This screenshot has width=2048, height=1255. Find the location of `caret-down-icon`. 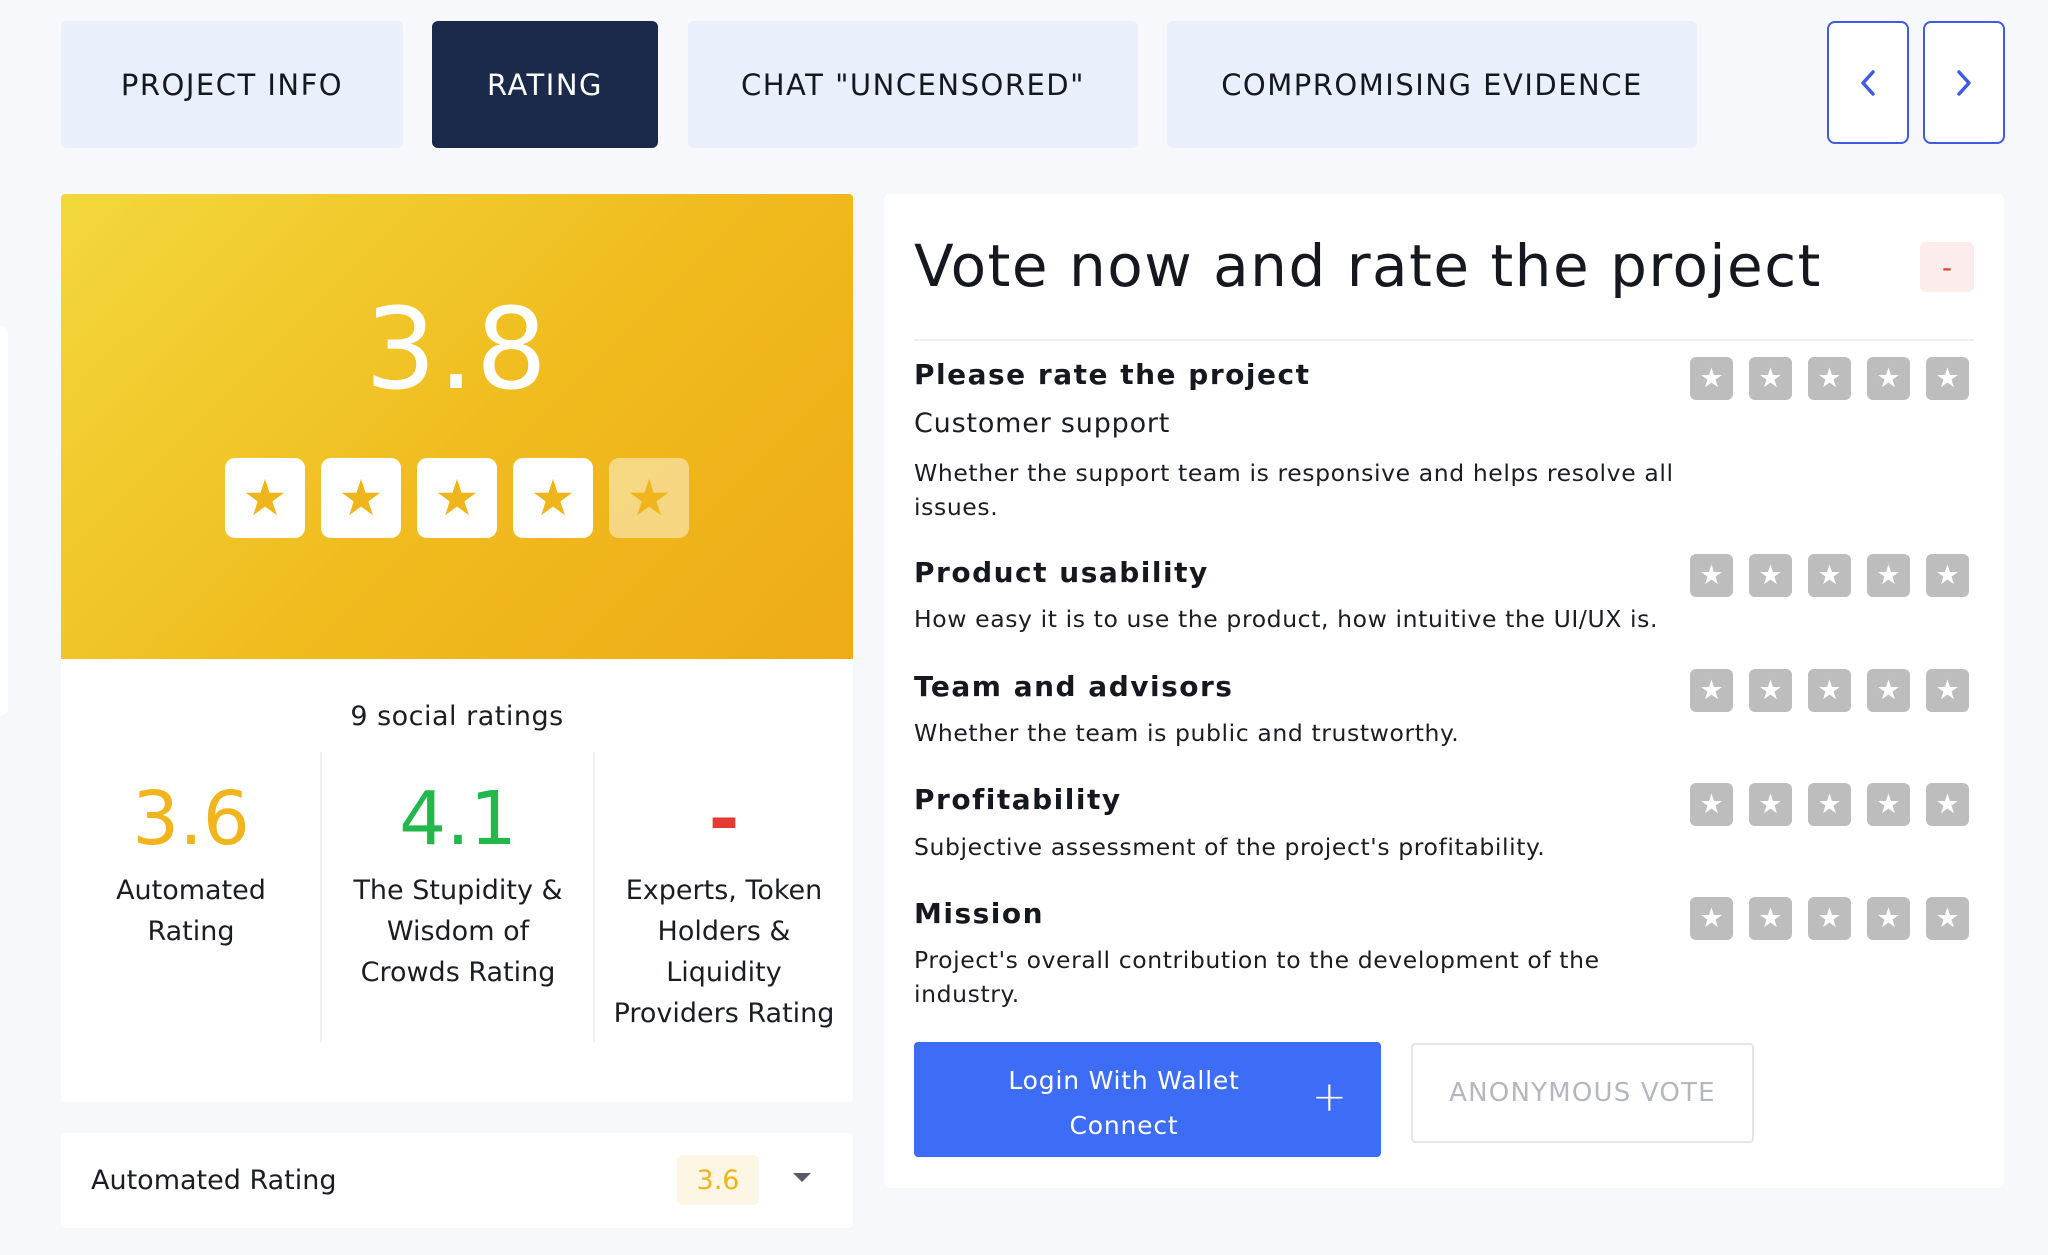

caret-down-icon is located at coordinates (802, 1177).